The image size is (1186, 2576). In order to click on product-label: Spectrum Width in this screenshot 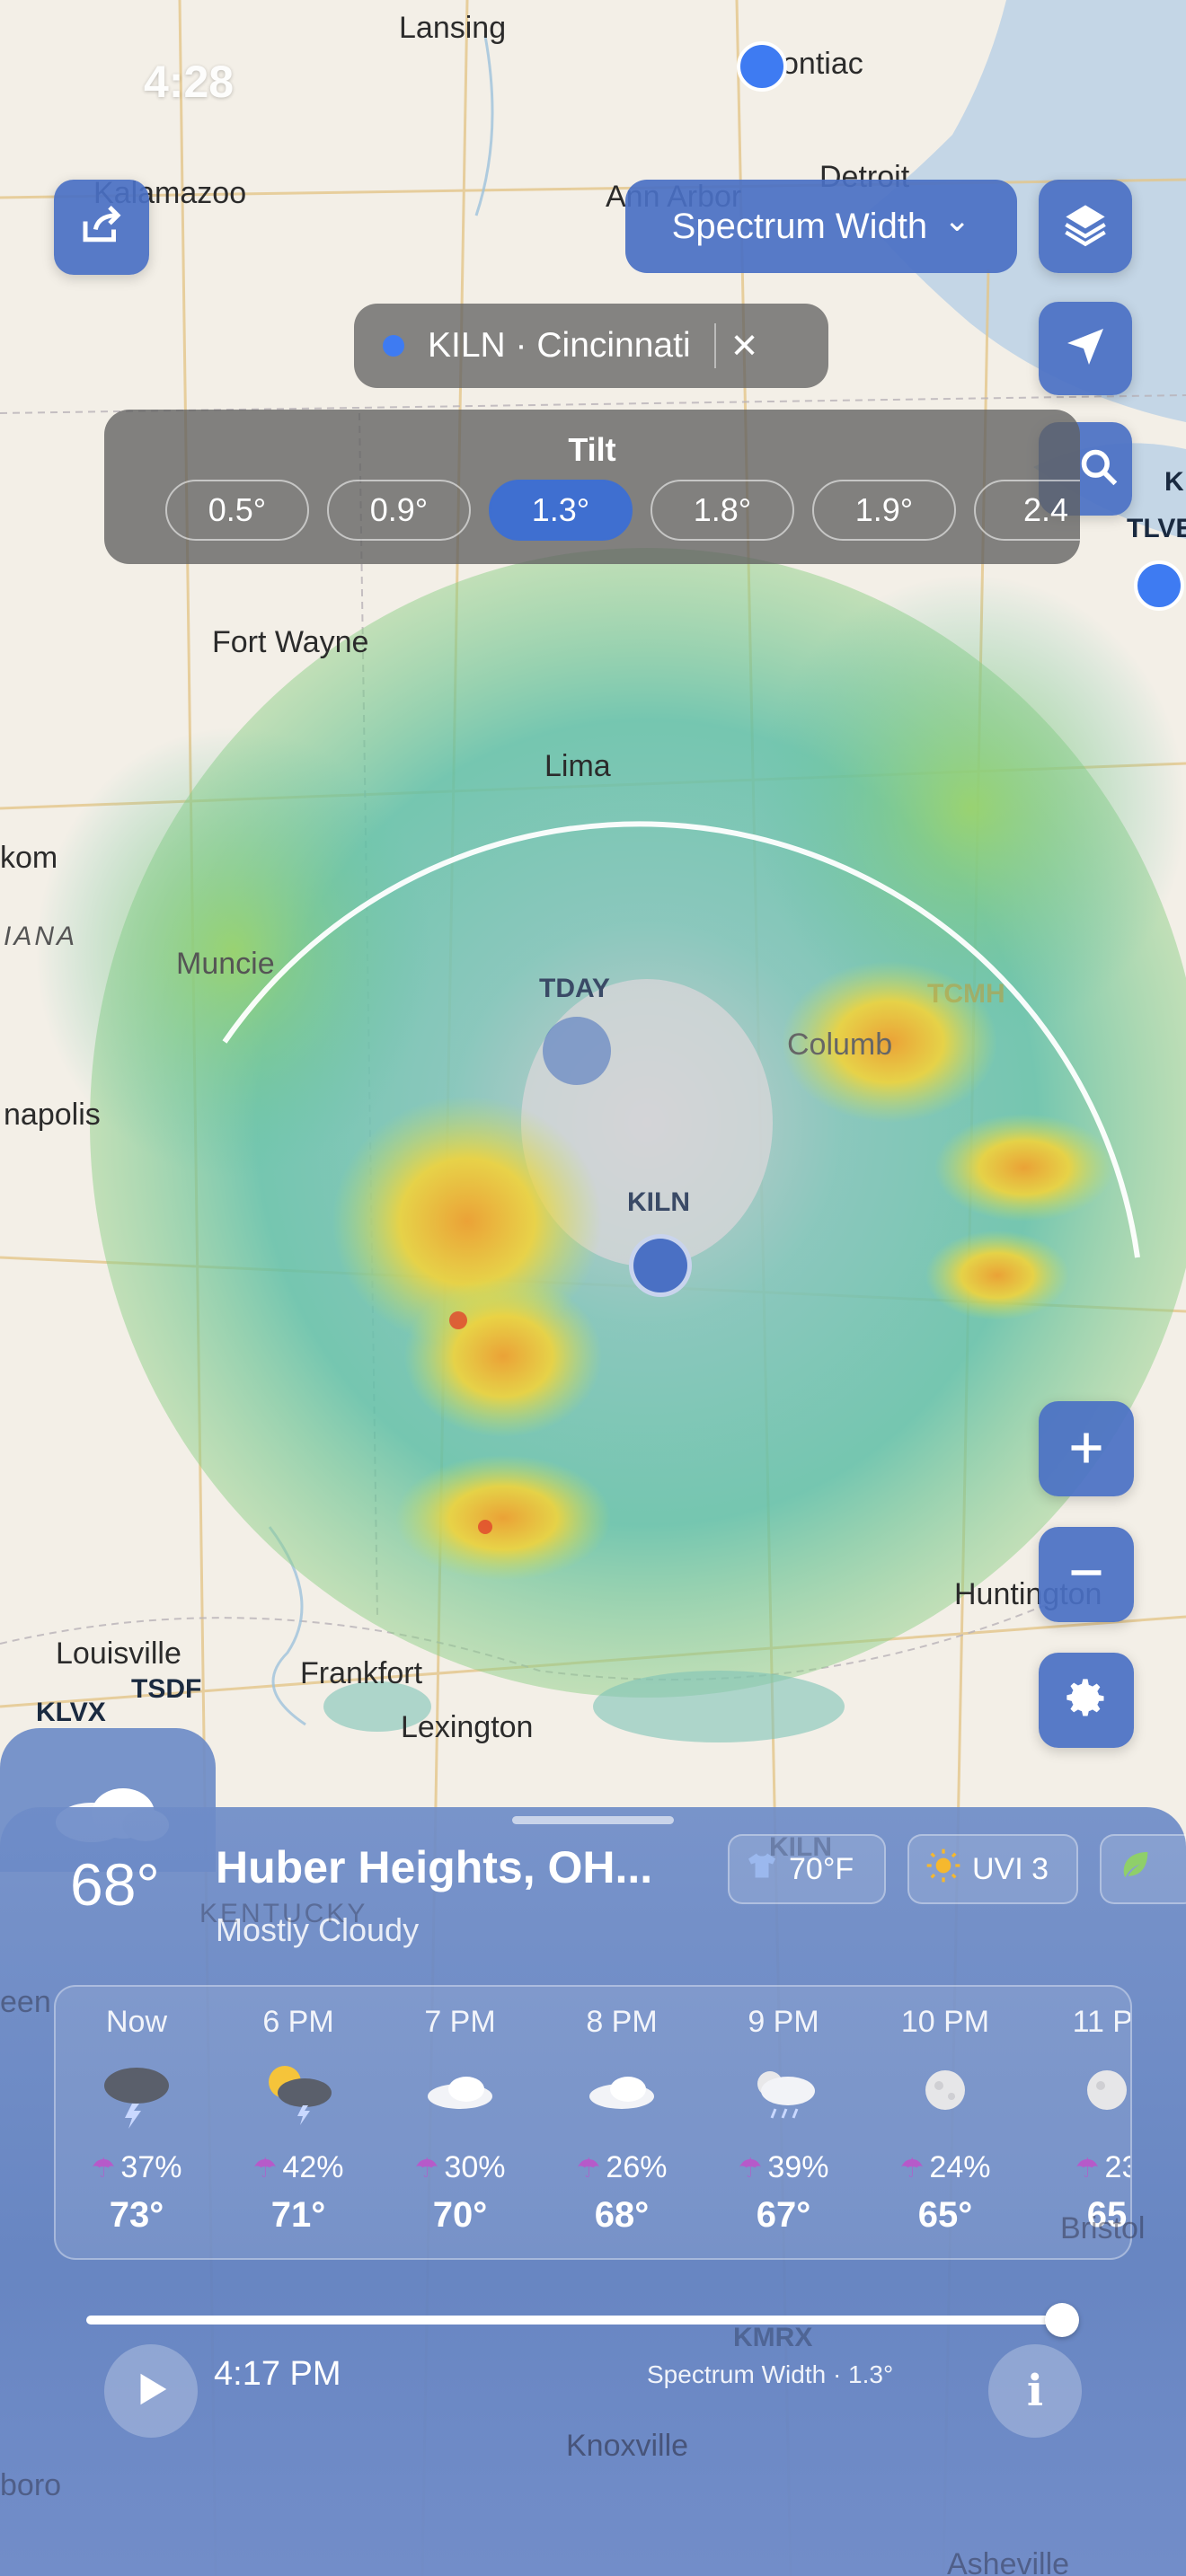, I will do `click(799, 226)`.